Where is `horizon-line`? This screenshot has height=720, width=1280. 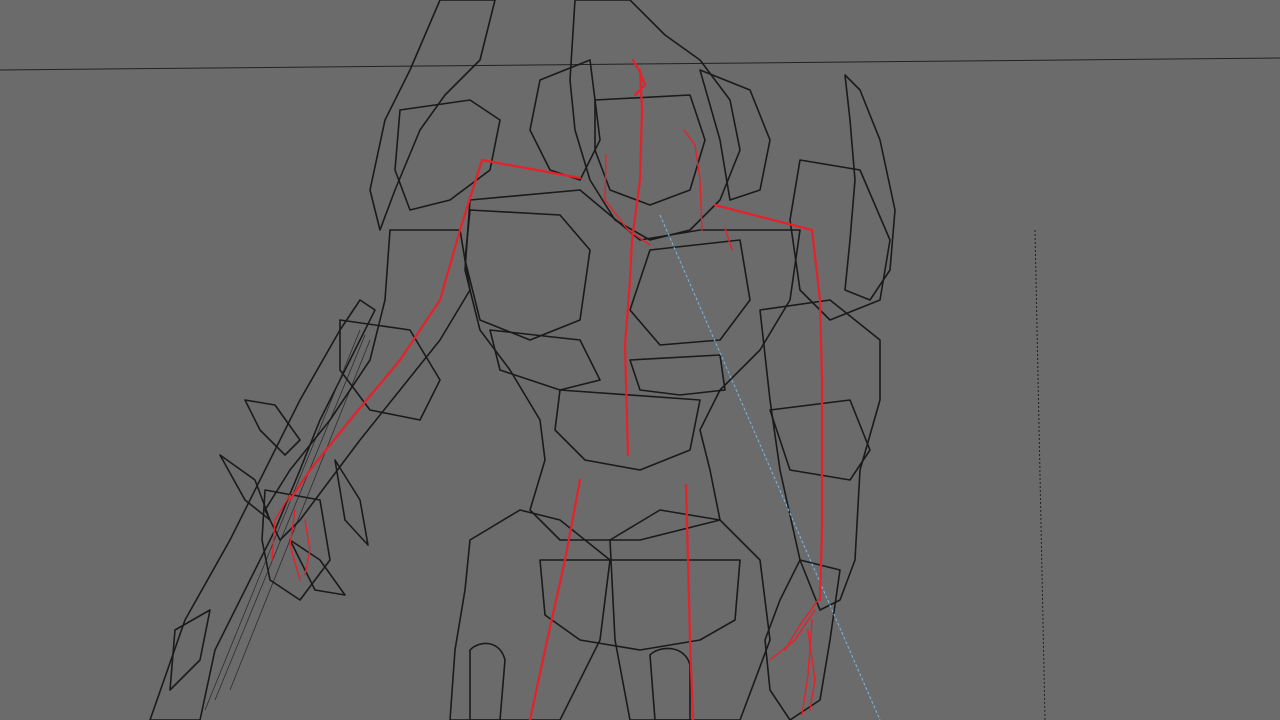 horizon-line is located at coordinates (640, 64).